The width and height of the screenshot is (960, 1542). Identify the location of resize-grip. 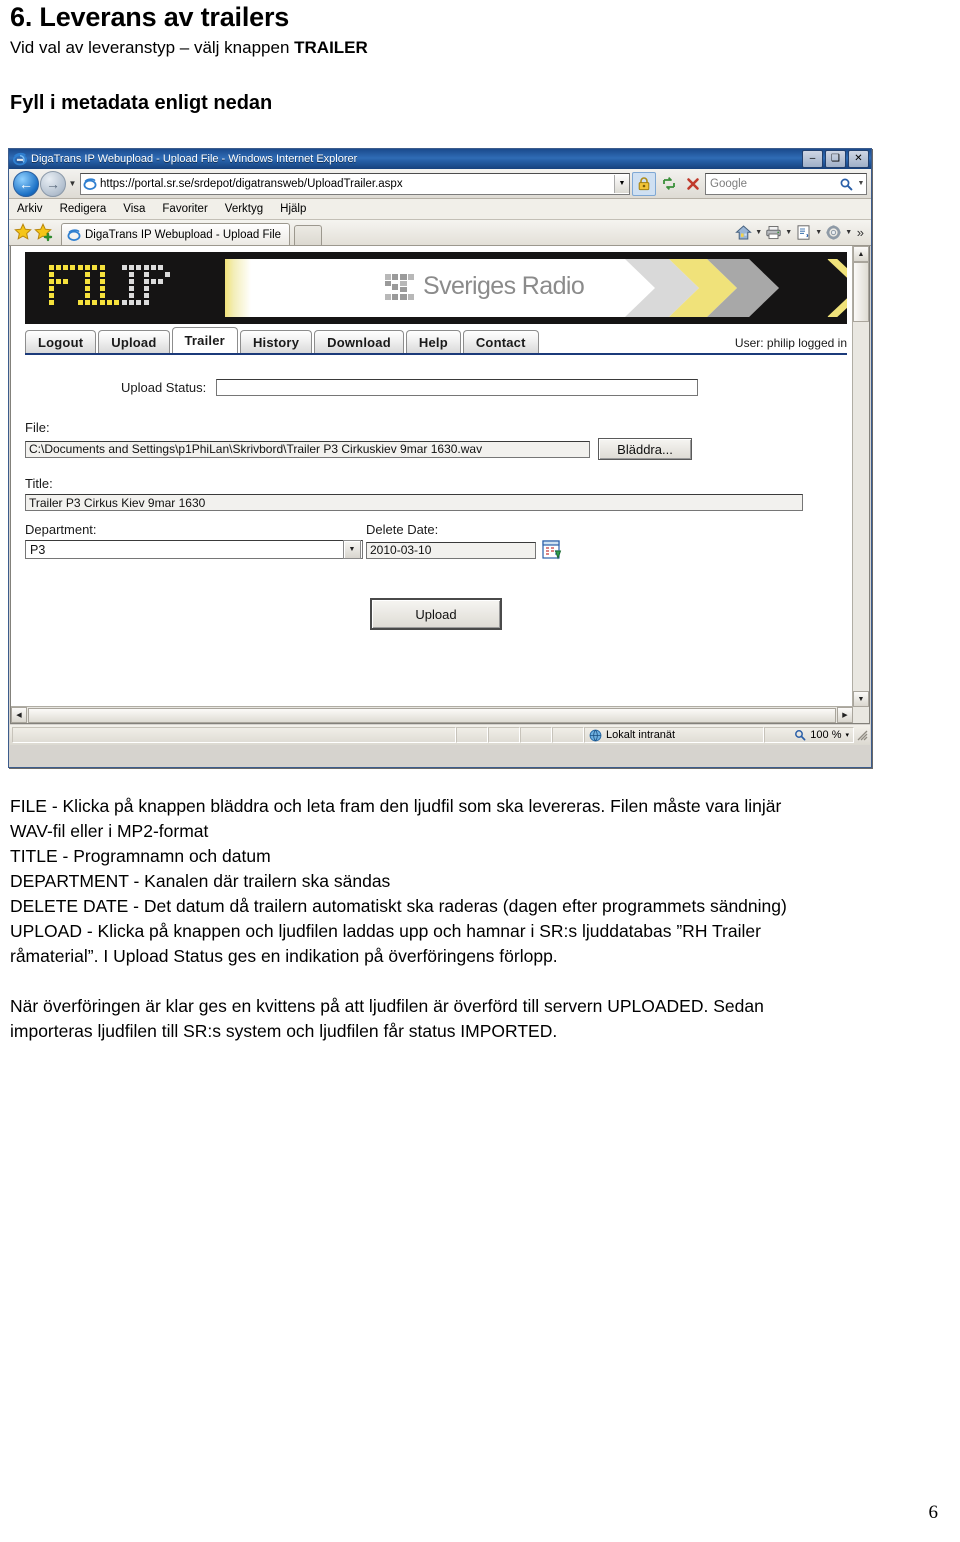
(861, 735).